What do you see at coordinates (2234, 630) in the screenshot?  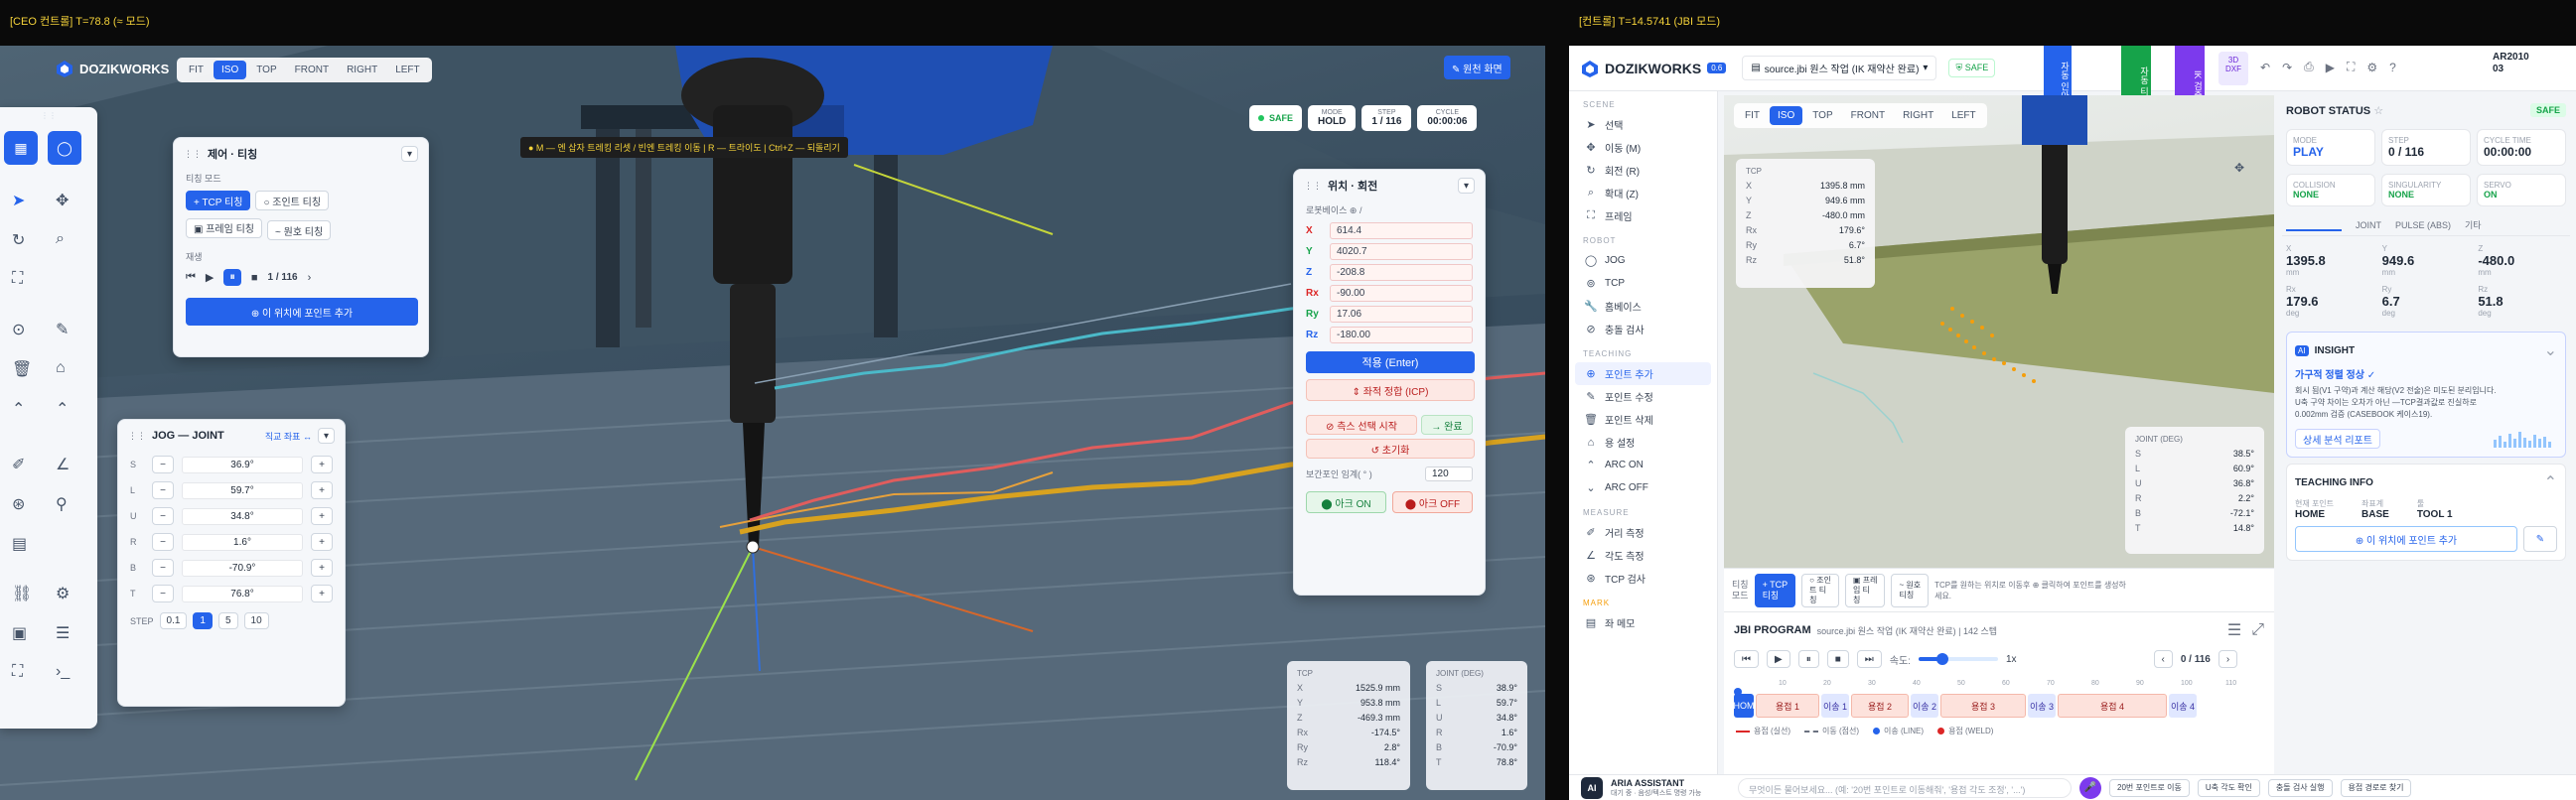 I see `program-menu-icon: ☰` at bounding box center [2234, 630].